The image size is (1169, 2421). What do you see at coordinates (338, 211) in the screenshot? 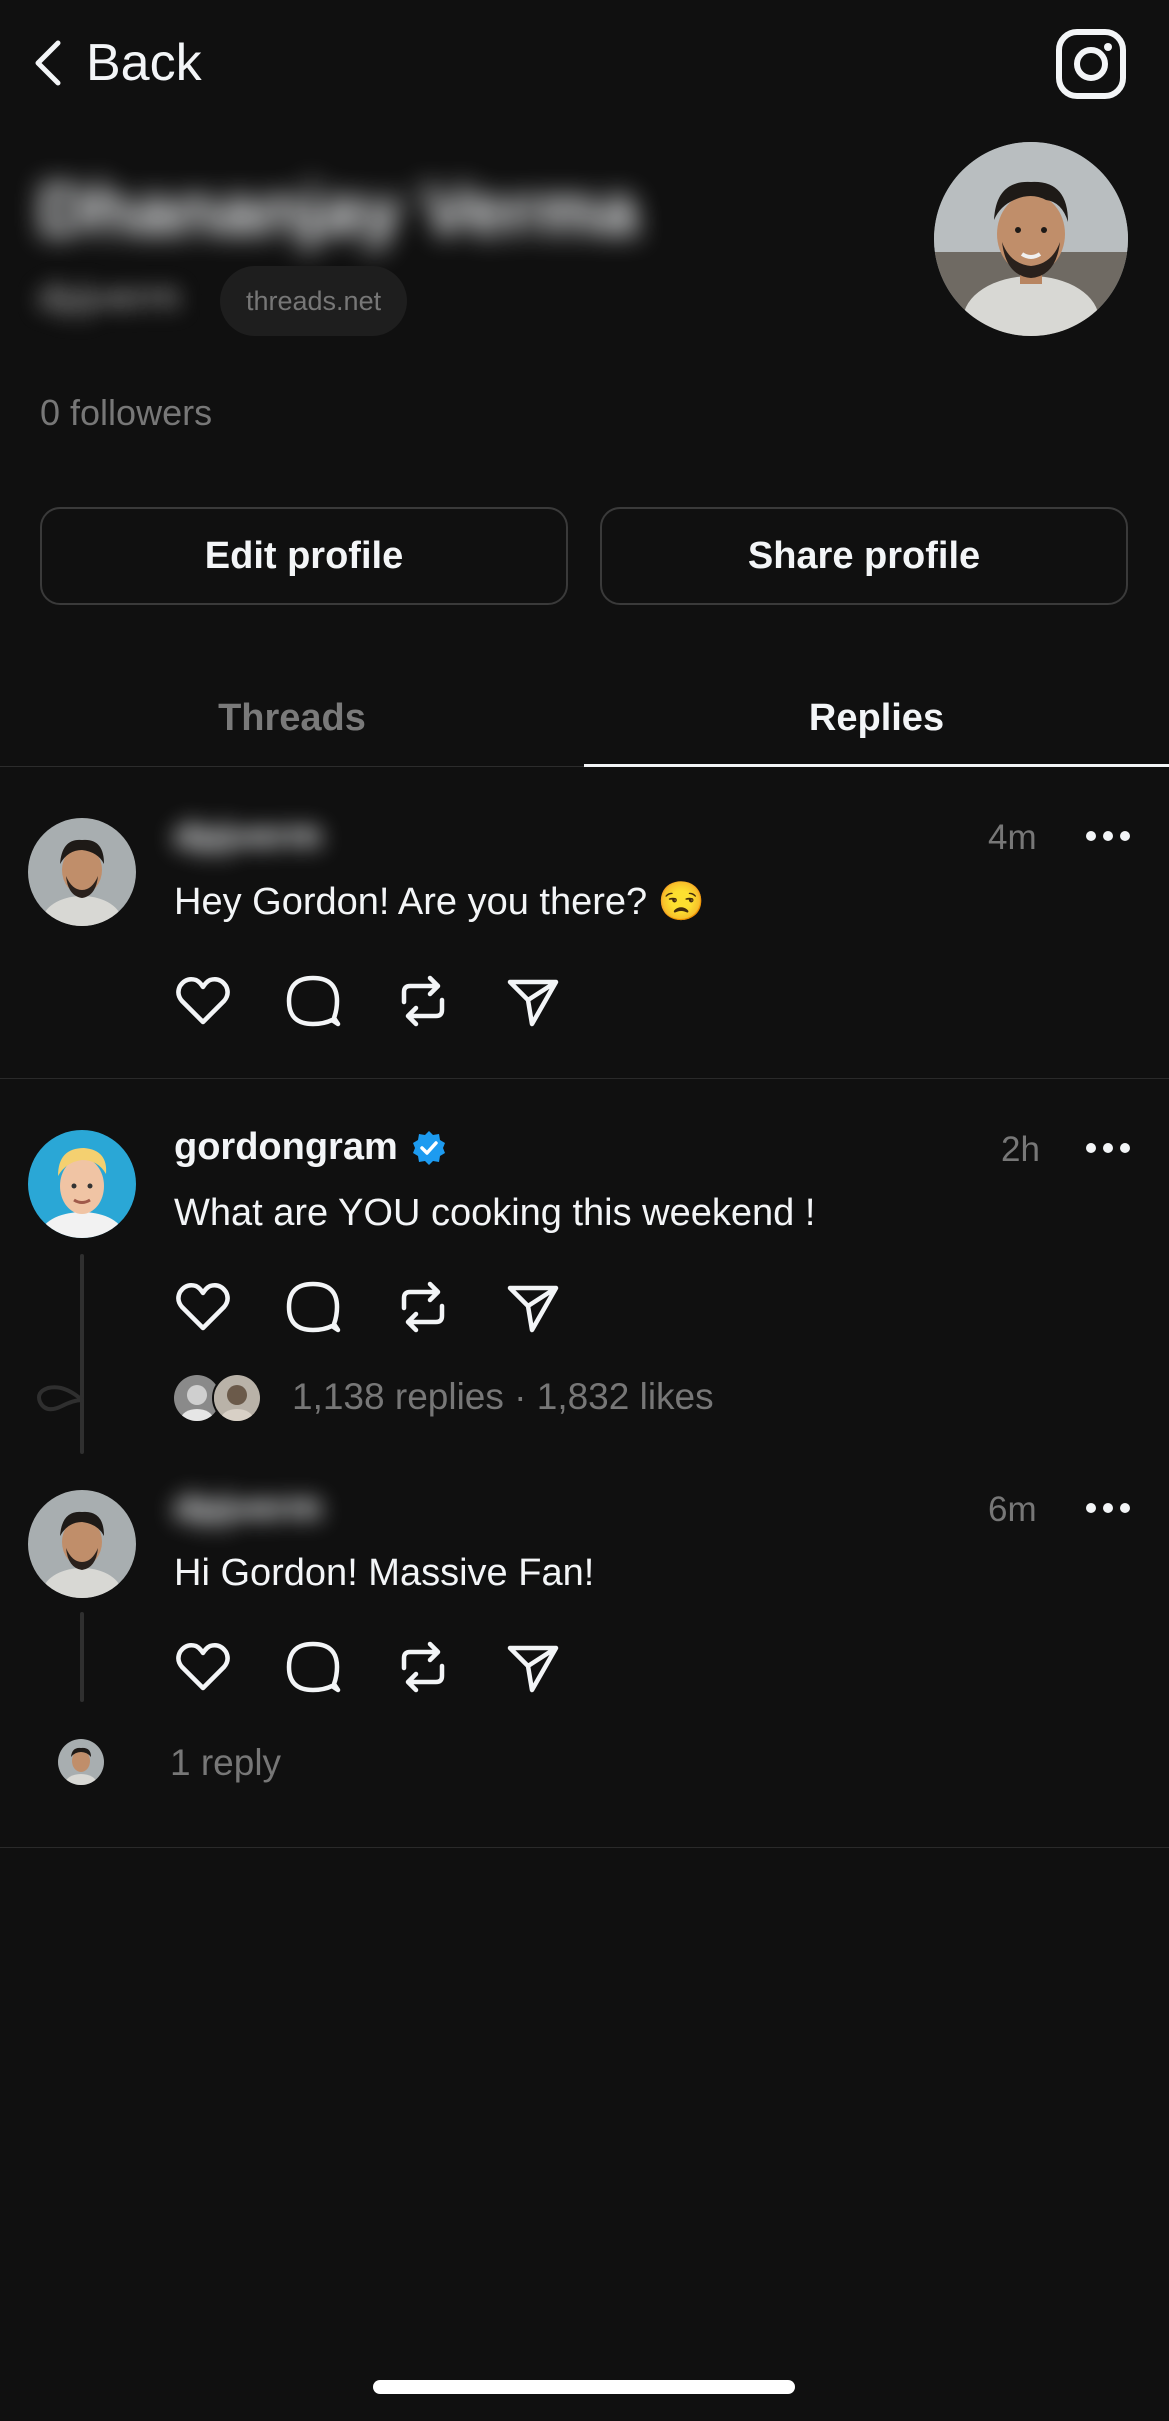
I see `profile-name: Dhananjay Verma` at bounding box center [338, 211].